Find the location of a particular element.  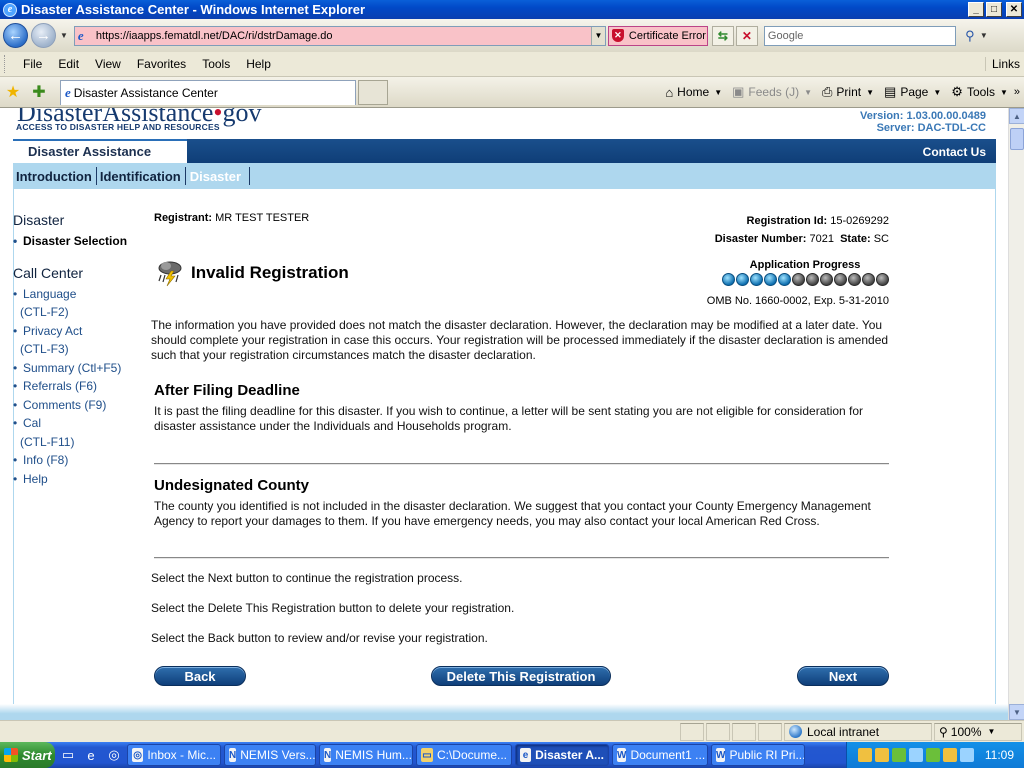

add-favorite-icon: ✚ is located at coordinates (39, 92).